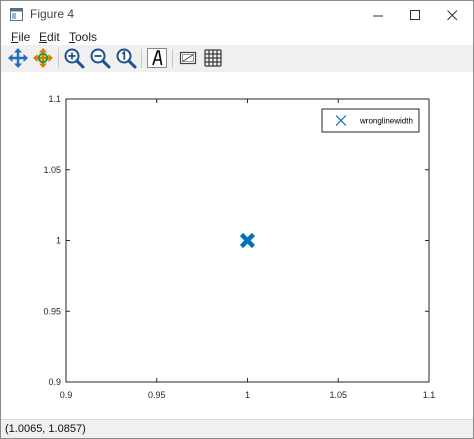 The height and width of the screenshot is (439, 474). What do you see at coordinates (237, 428) in the screenshot?
I see `status-bar: (1.0065, 1.0857)` at bounding box center [237, 428].